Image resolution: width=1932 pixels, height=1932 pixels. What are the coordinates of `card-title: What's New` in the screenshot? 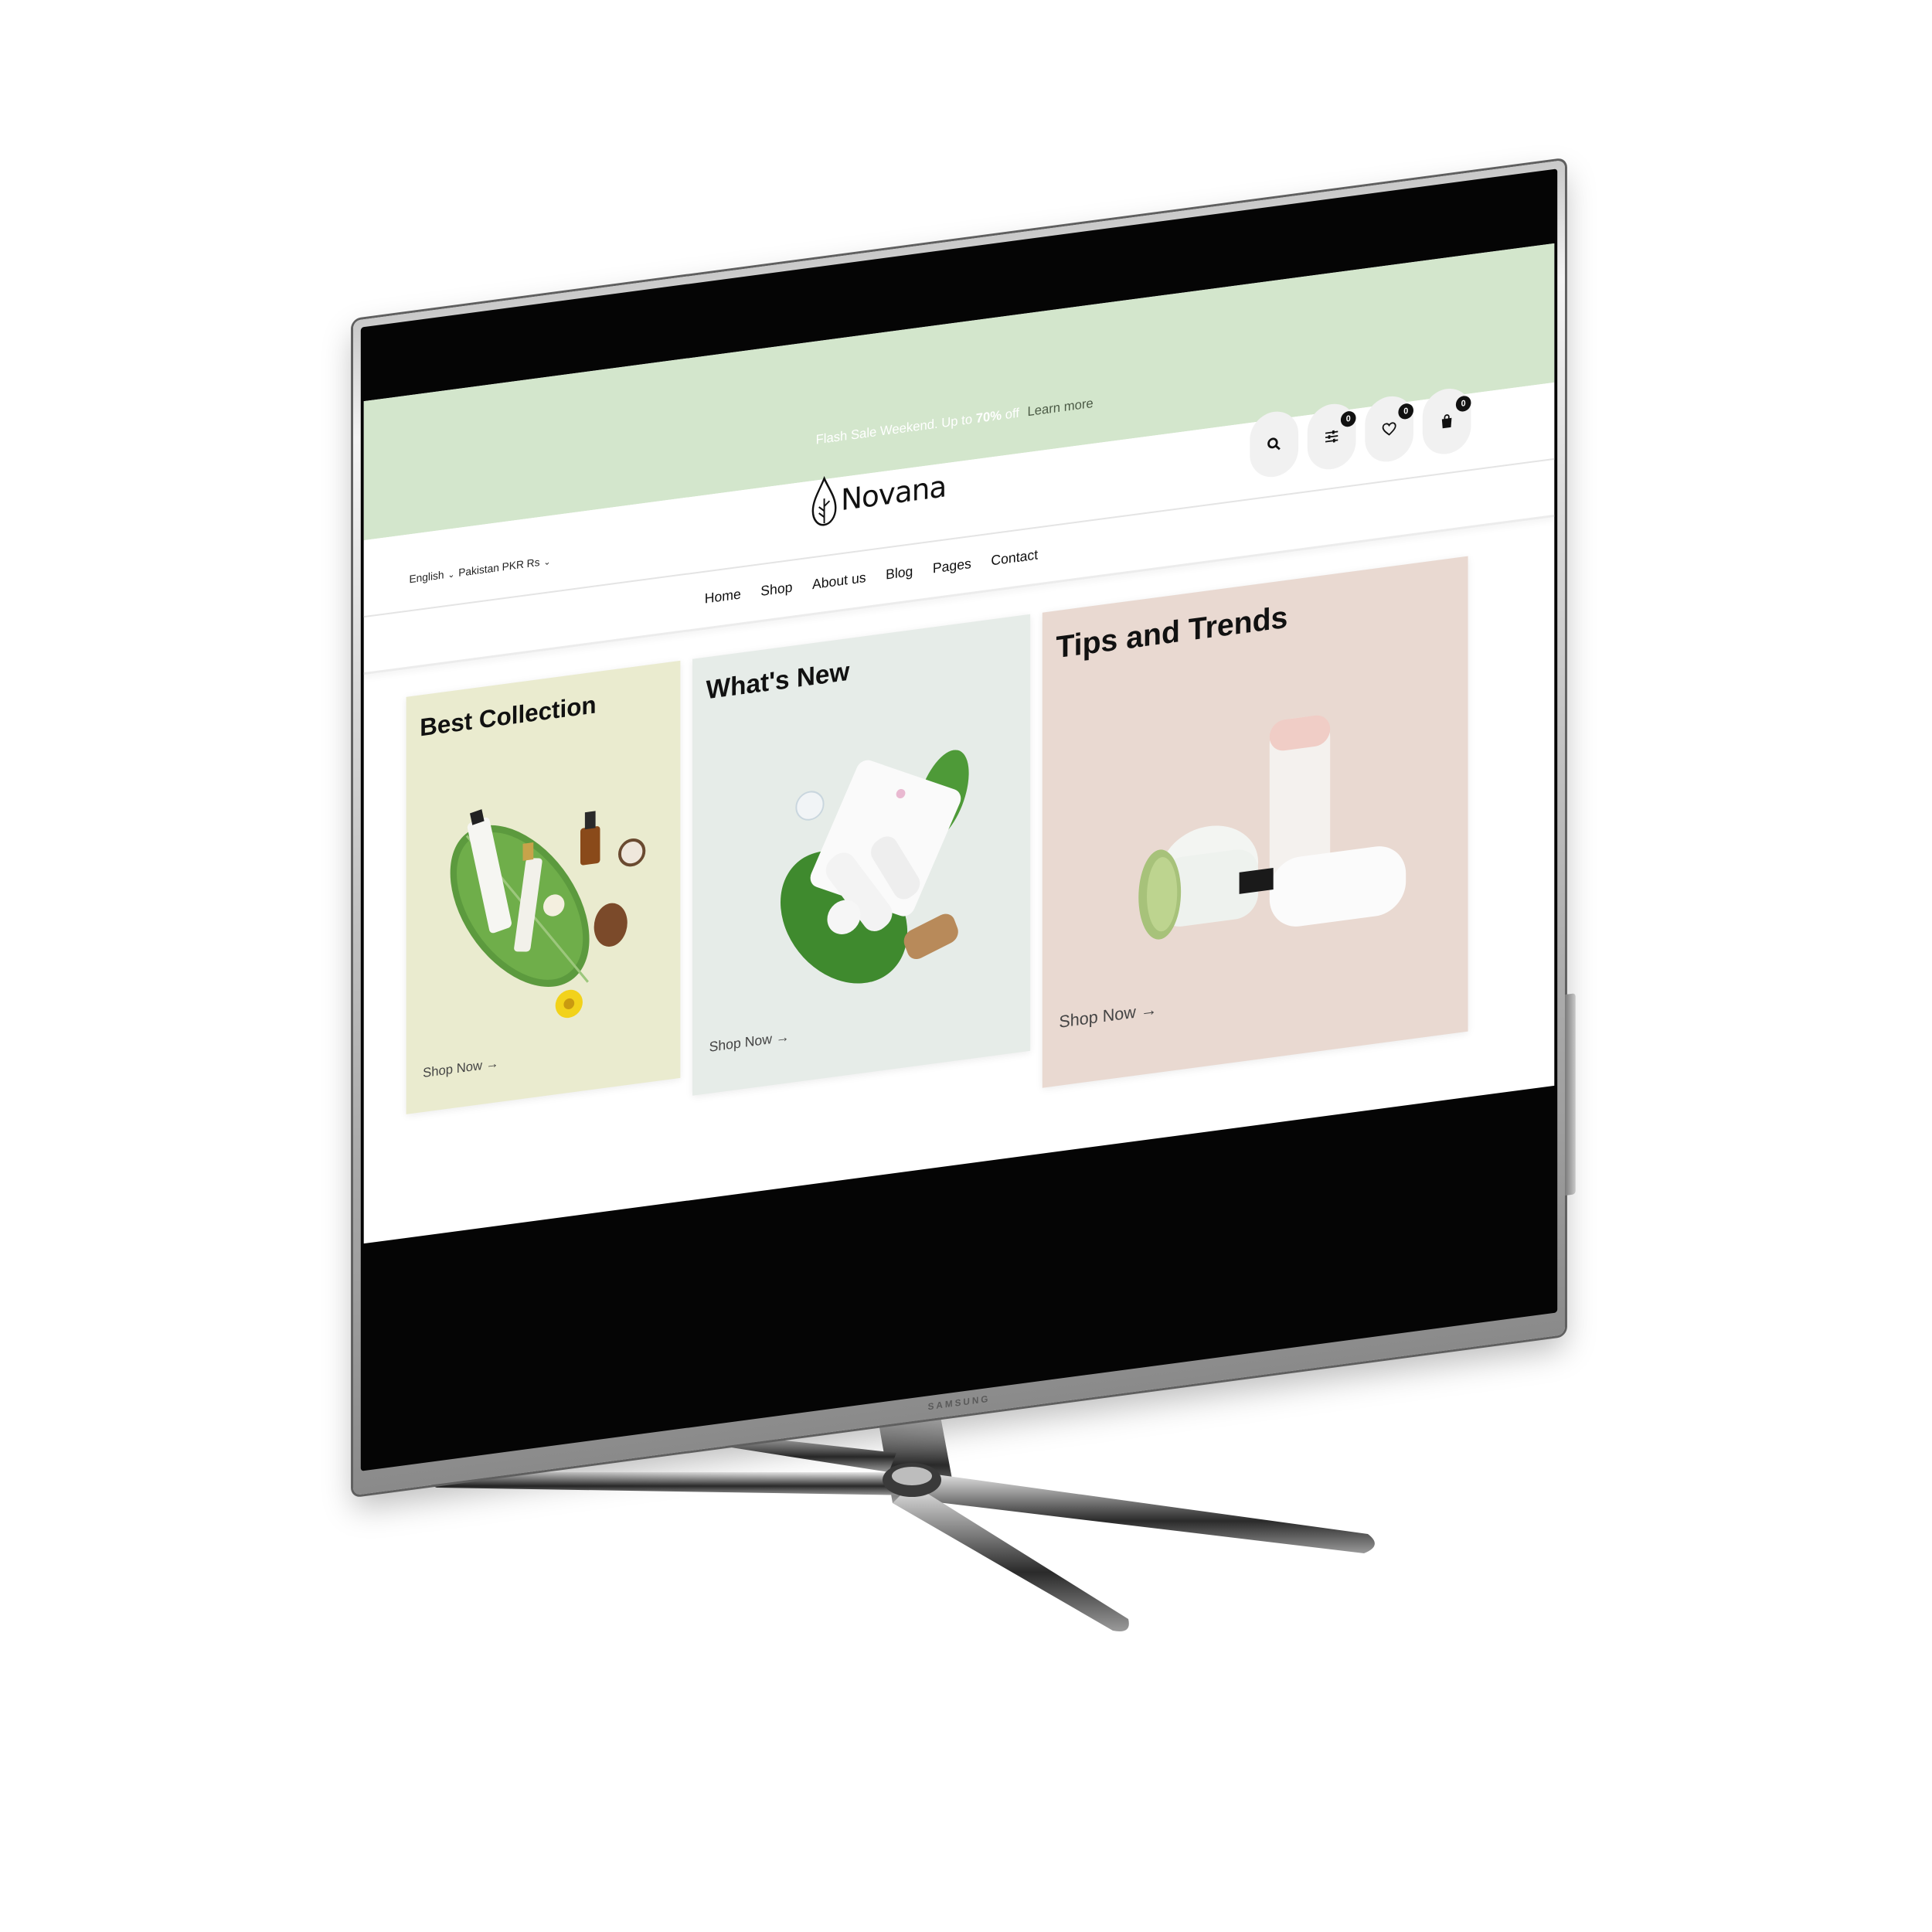 It's located at (778, 681).